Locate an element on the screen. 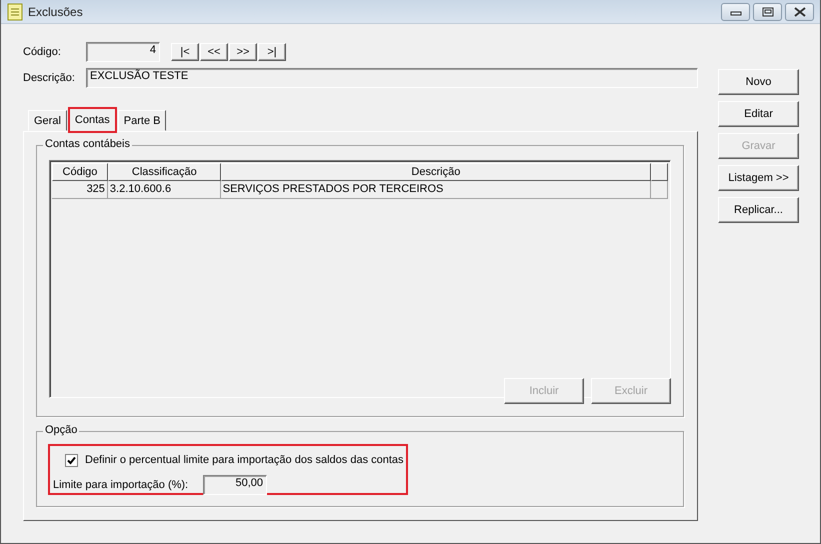 This screenshot has width=821, height=544. column-header is located at coordinates (659, 172).